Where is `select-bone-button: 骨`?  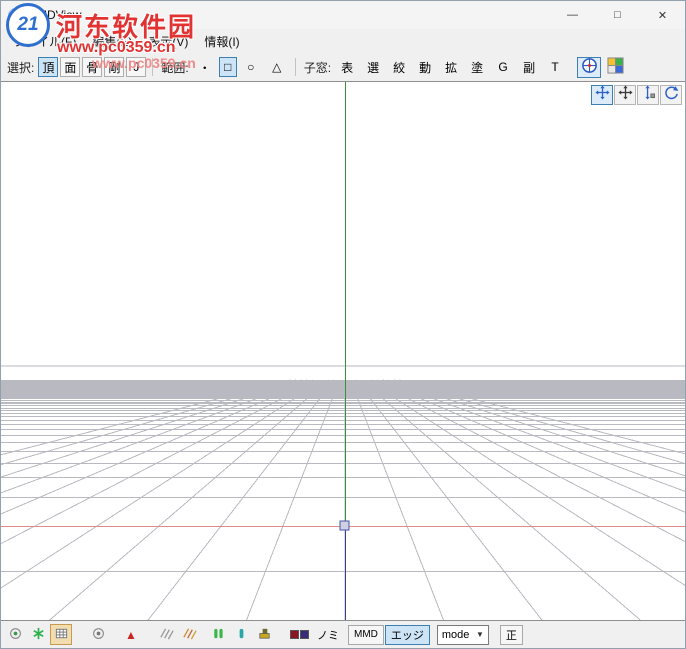
select-bone-button: 骨 is located at coordinates (92, 67).